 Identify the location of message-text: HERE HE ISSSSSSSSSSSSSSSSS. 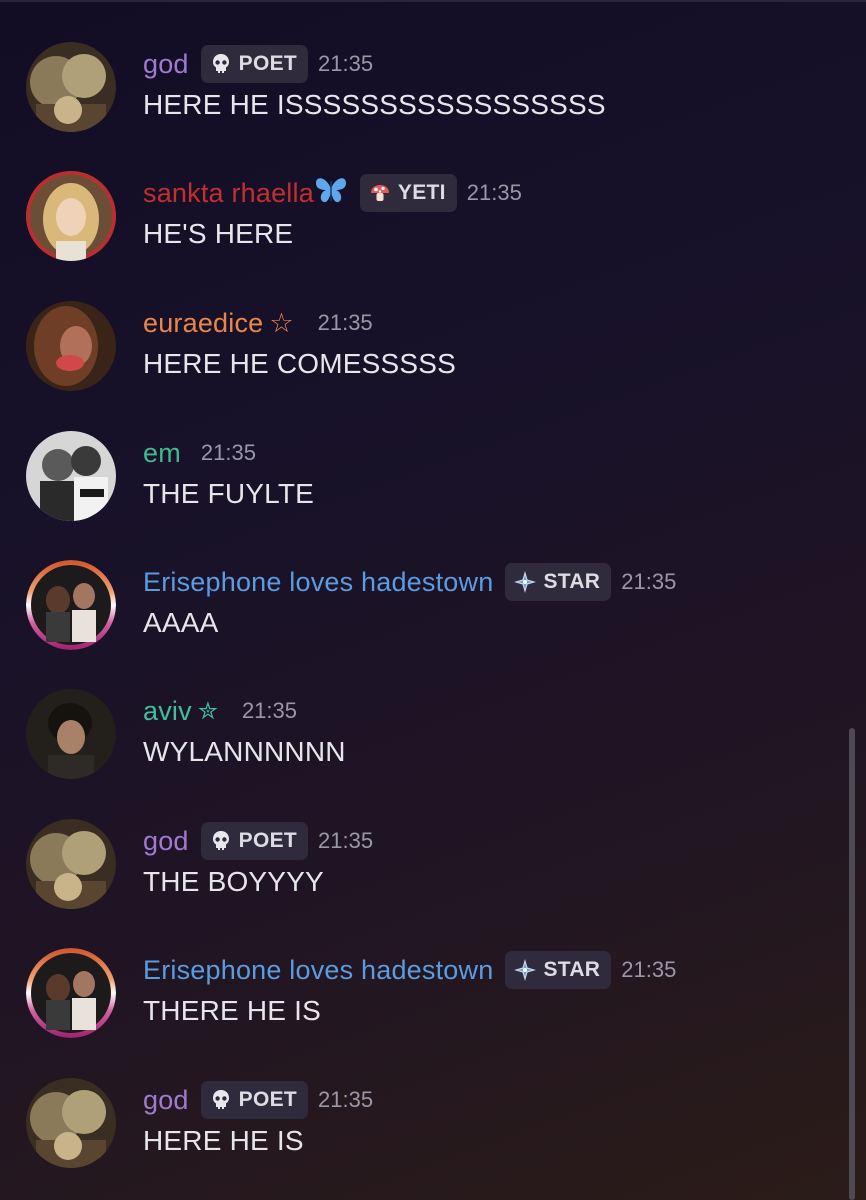
(374, 104).